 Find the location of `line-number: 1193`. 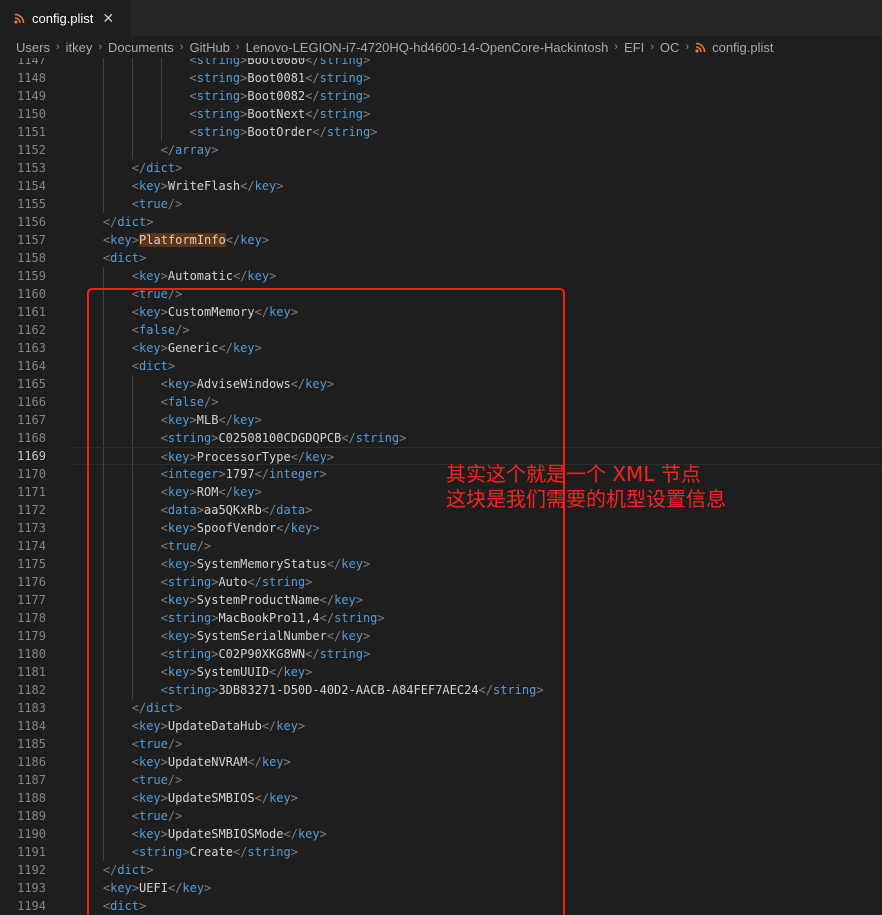

line-number: 1193 is located at coordinates (31, 888).